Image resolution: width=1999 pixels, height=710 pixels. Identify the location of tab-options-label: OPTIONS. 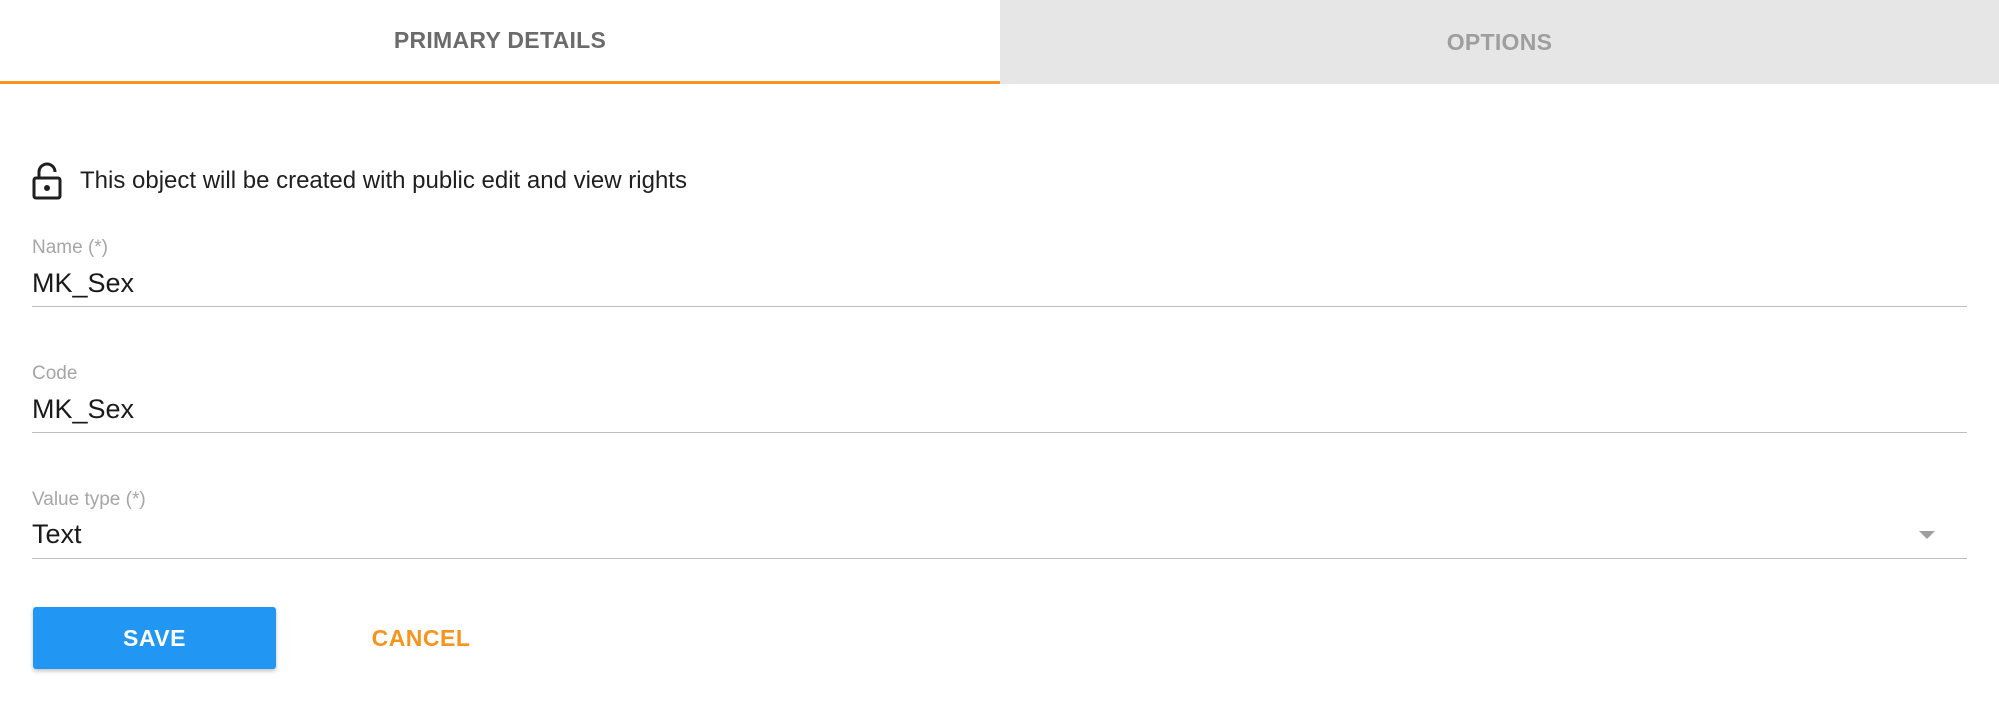
(1499, 41).